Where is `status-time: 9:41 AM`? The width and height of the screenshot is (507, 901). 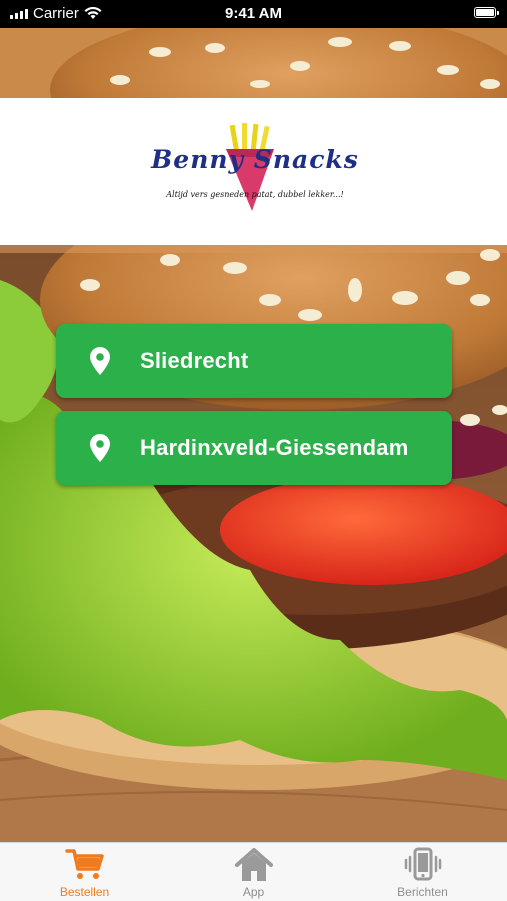 status-time: 9:41 AM is located at coordinates (253, 13).